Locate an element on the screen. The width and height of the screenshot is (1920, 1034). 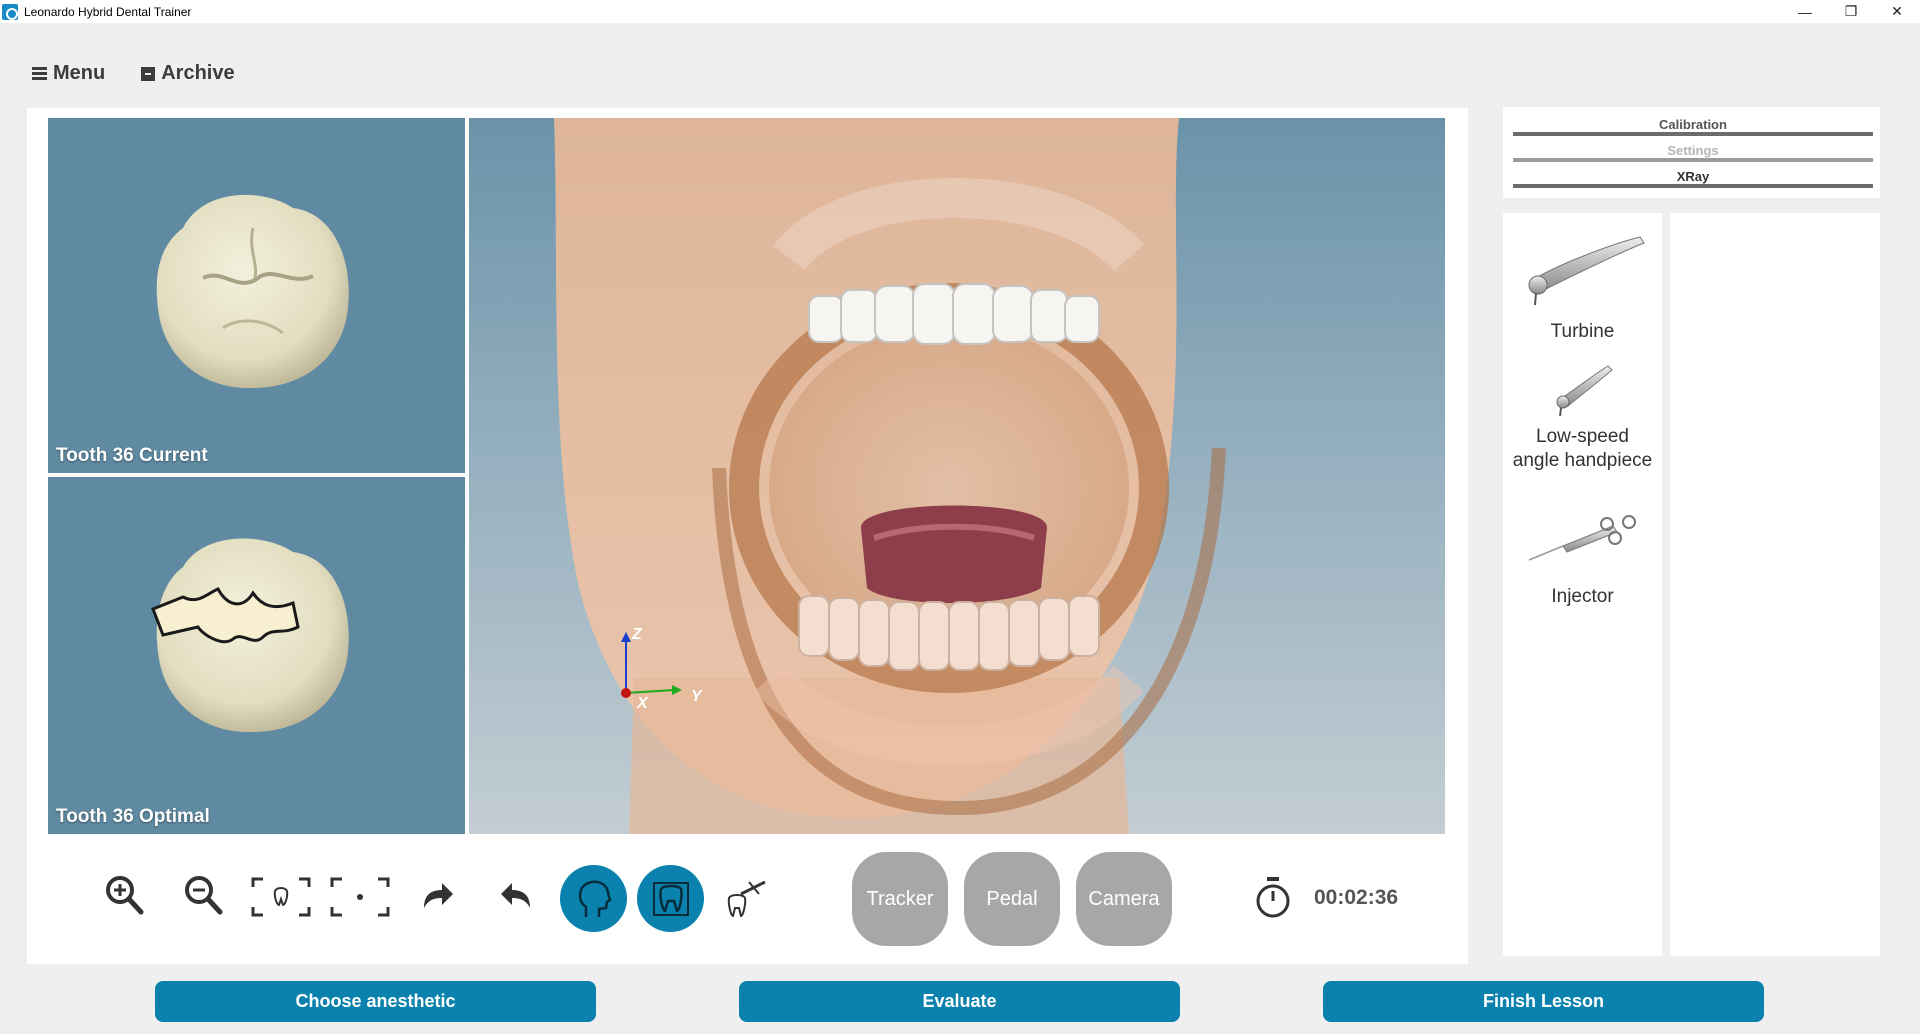
settings-underline is located at coordinates (1693, 160).